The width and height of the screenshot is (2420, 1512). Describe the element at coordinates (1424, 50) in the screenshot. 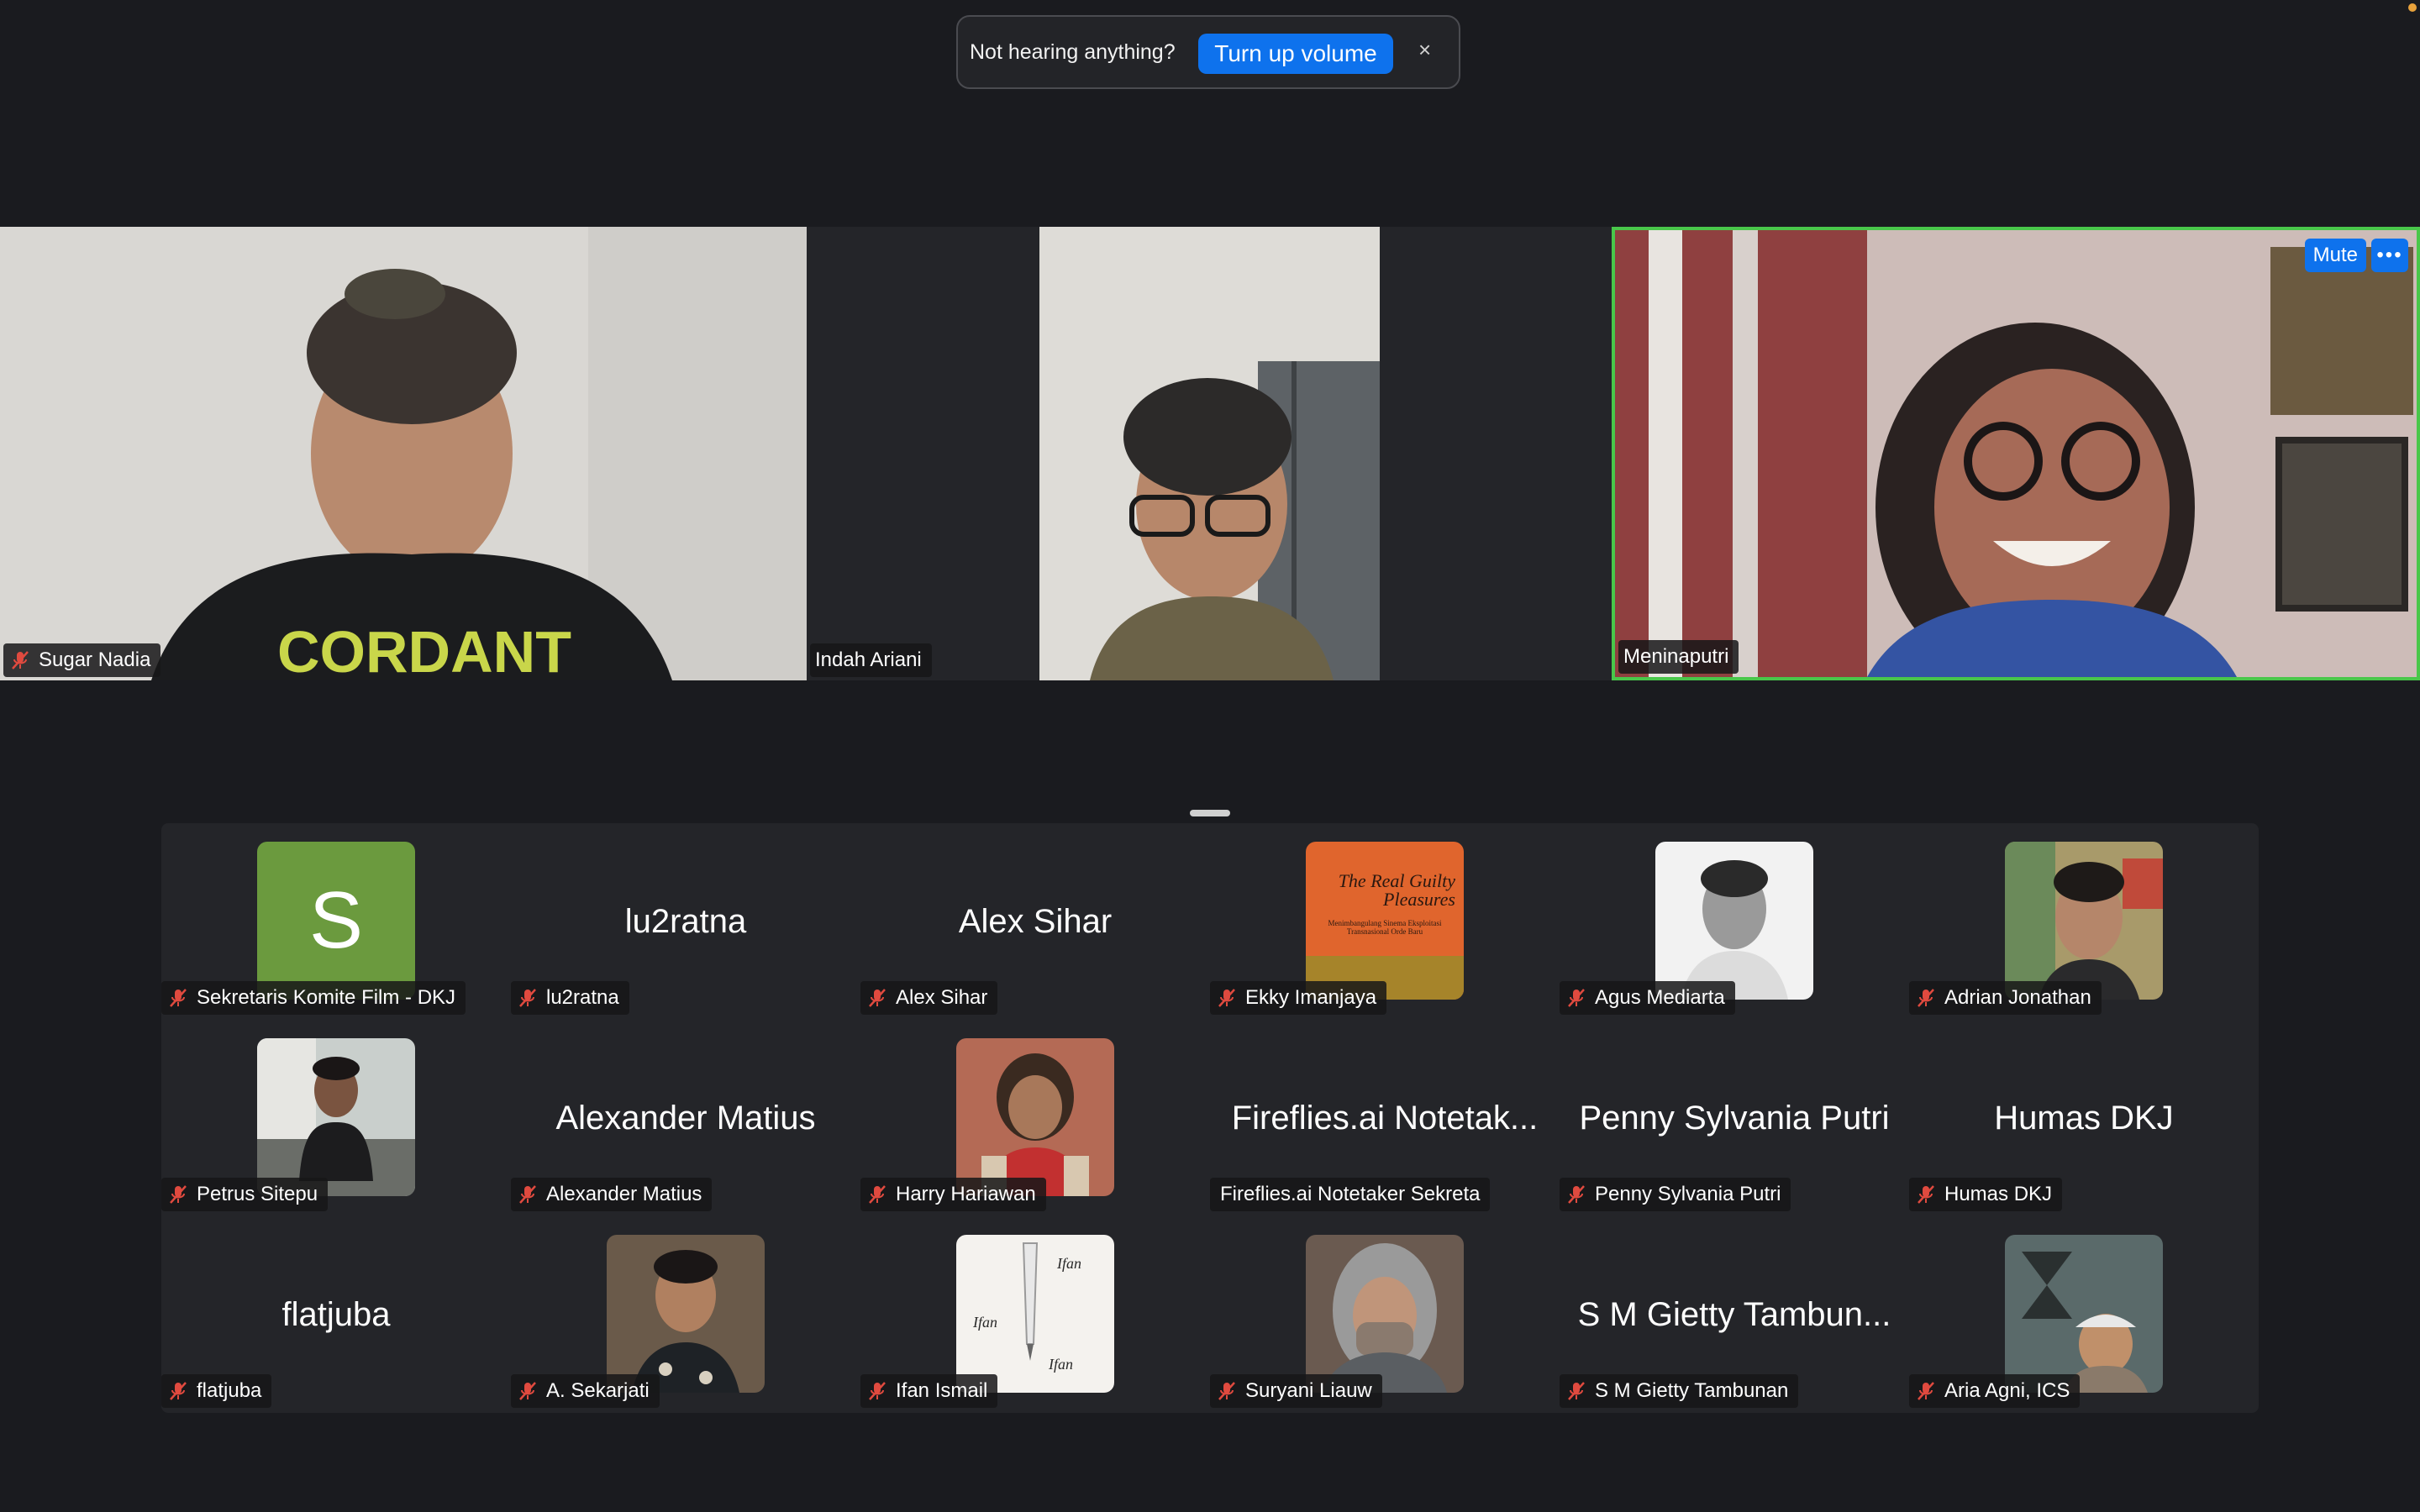

I see `close-icon: ×` at that location.